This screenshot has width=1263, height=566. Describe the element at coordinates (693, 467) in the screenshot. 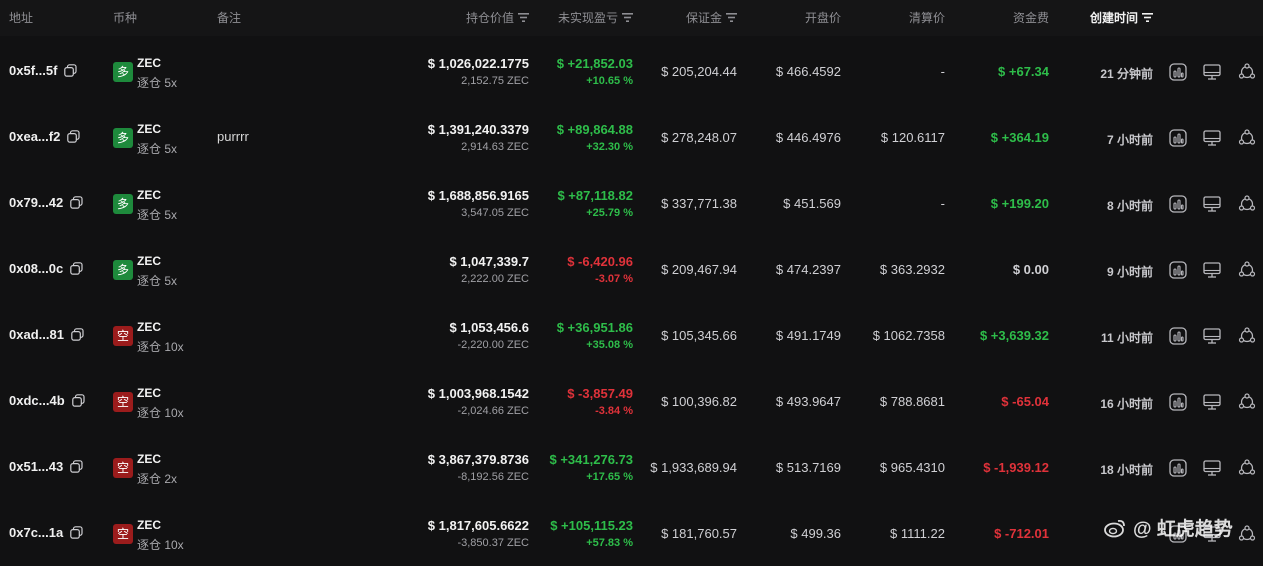

I see `margin-value: $ 1,933,689.94` at that location.